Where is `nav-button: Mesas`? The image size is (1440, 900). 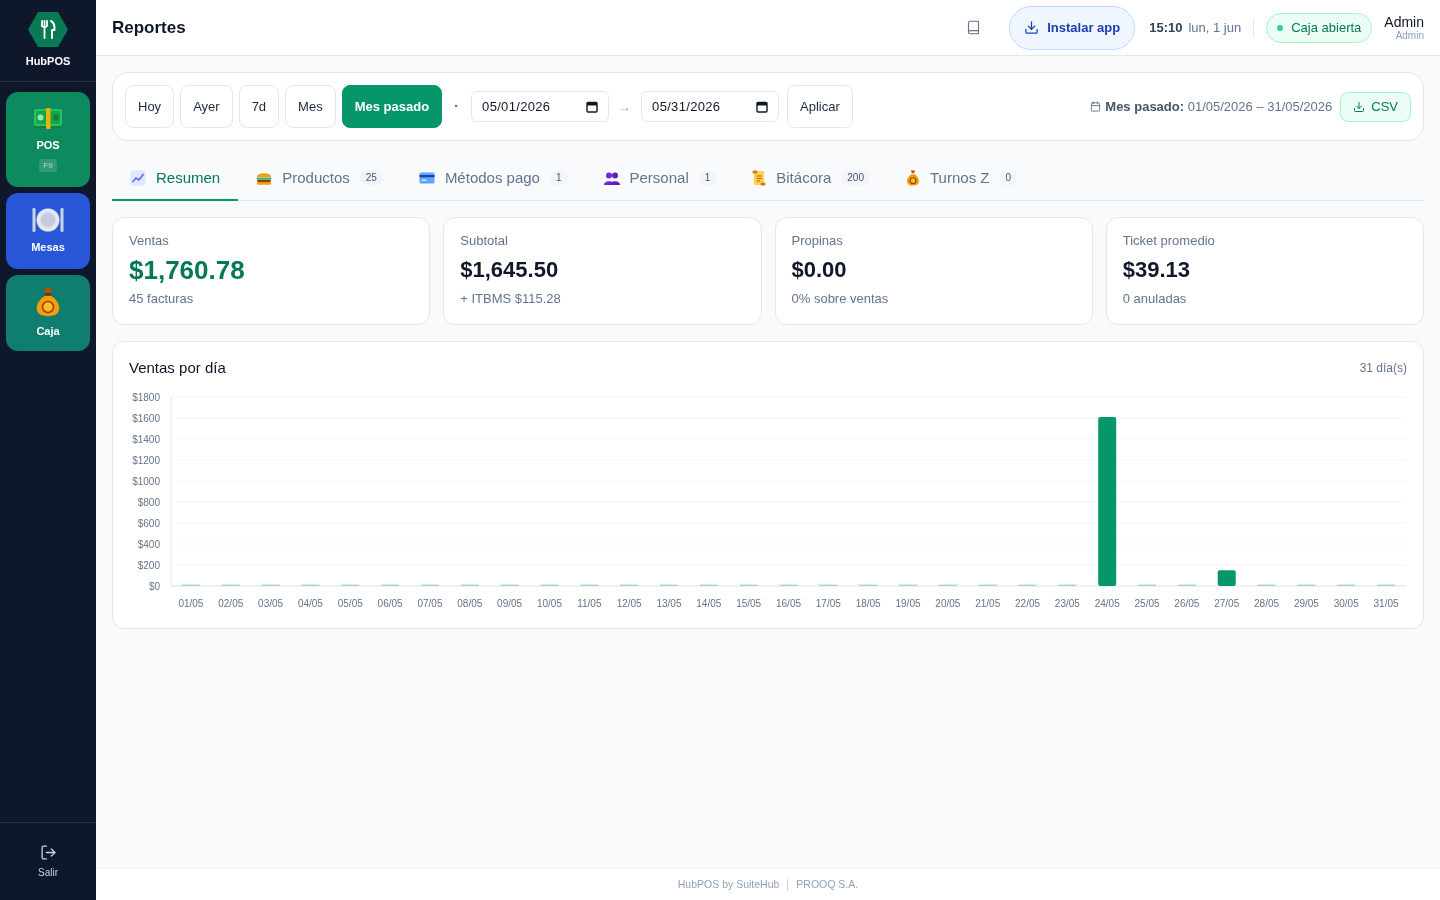 nav-button: Mesas is located at coordinates (48, 231).